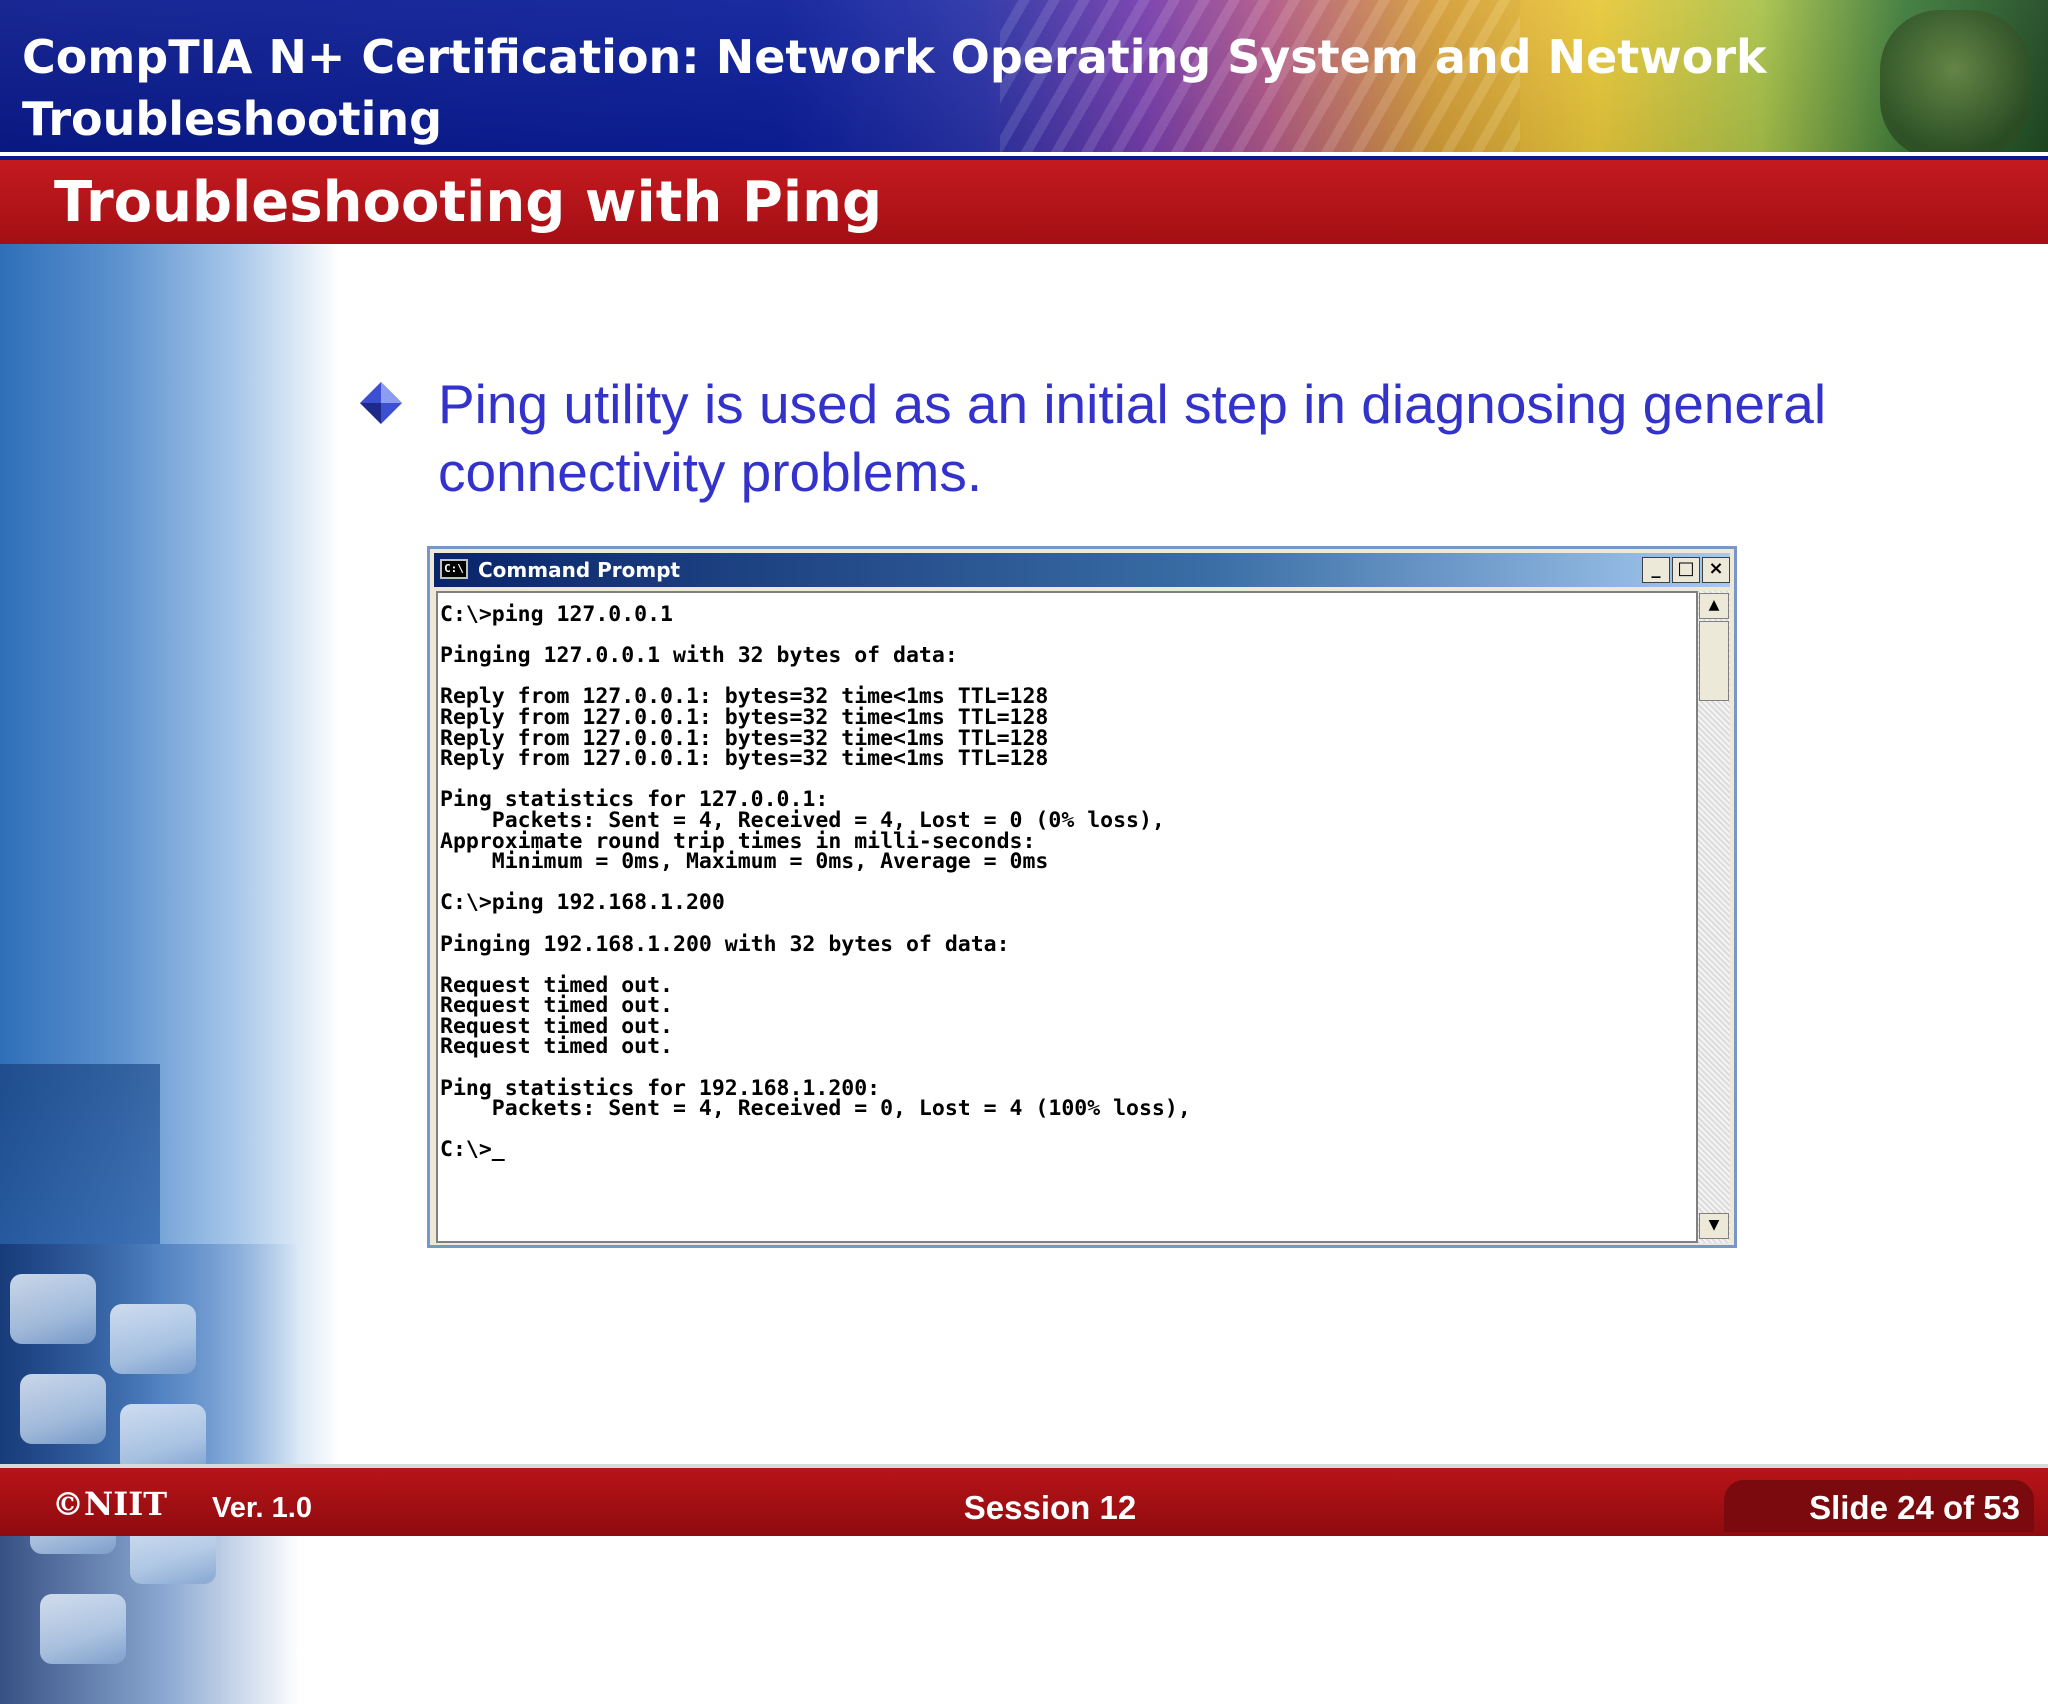  What do you see at coordinates (262, 1508) in the screenshot?
I see `version-label: Ver. 1.0` at bounding box center [262, 1508].